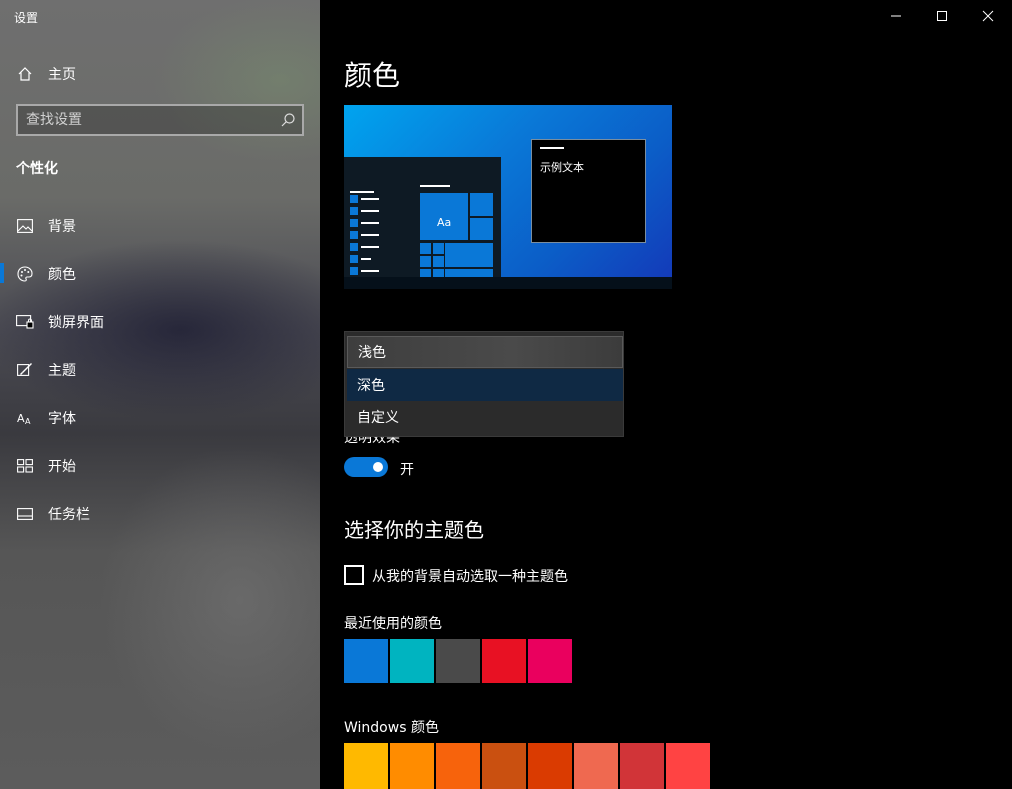 This screenshot has width=1012, height=789. I want to click on search-icon, so click(288, 120).